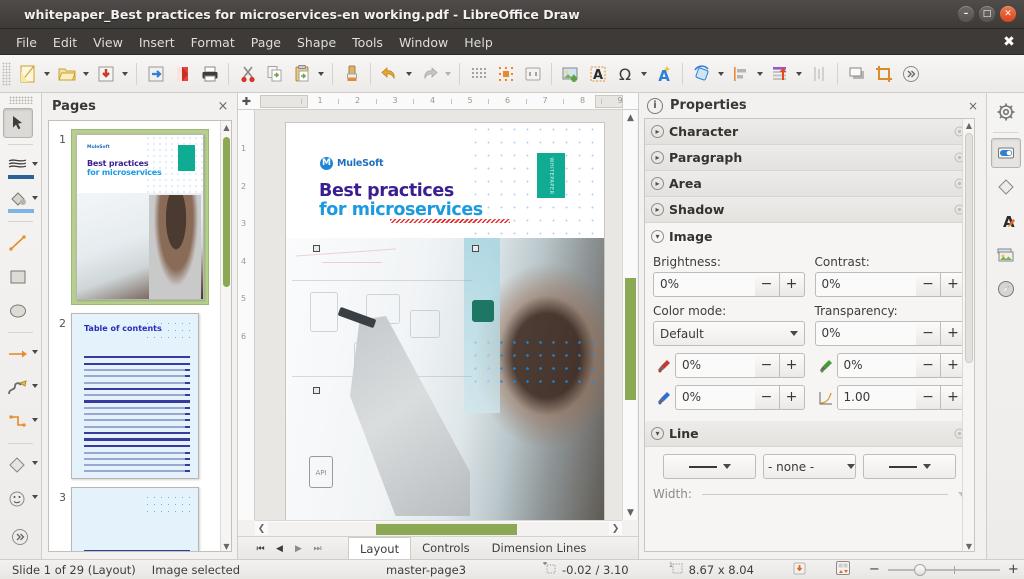  What do you see at coordinates (478, 42) in the screenshot?
I see `menu-item-help: Help` at bounding box center [478, 42].